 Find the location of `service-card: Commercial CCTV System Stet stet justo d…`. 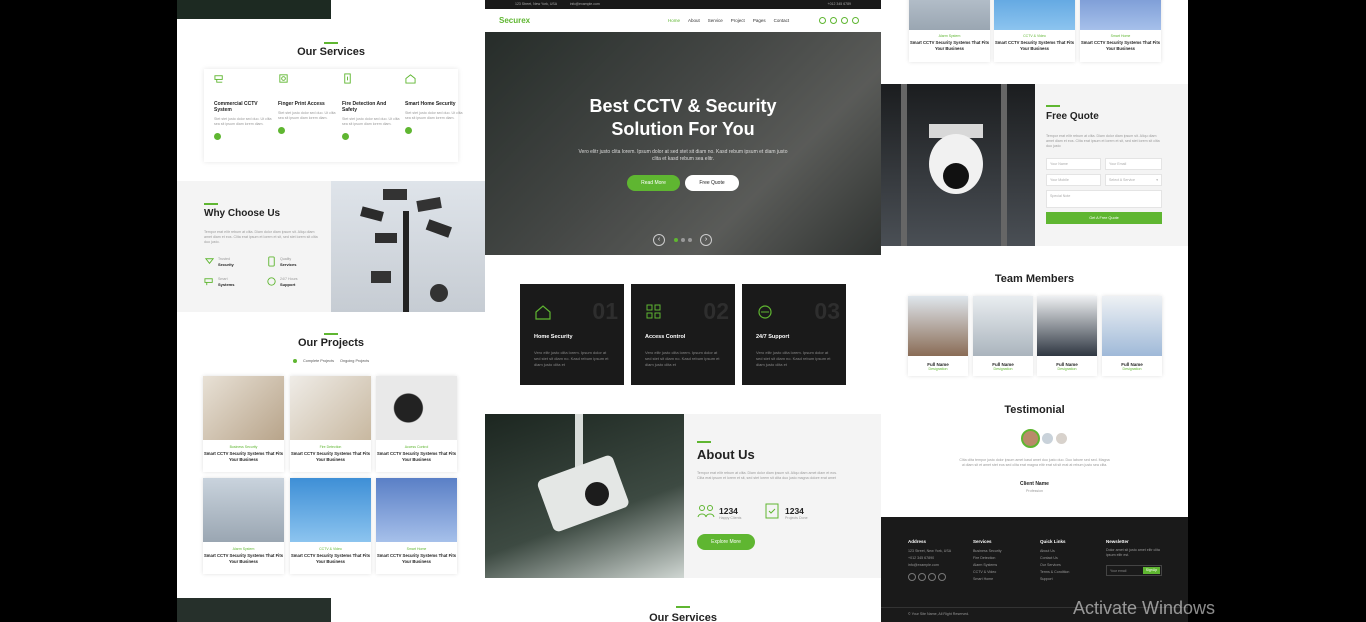

service-card: Commercial CCTV System Stet stet justo d… is located at coordinates (243, 116).